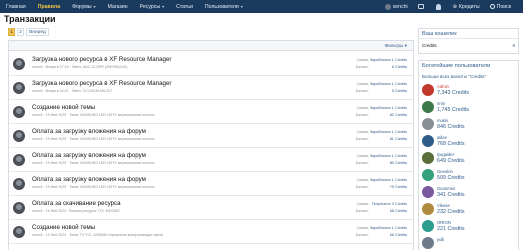 This screenshot has width=523, height=250. What do you see at coordinates (492, 6) in the screenshot?
I see `search-icon` at bounding box center [492, 6].